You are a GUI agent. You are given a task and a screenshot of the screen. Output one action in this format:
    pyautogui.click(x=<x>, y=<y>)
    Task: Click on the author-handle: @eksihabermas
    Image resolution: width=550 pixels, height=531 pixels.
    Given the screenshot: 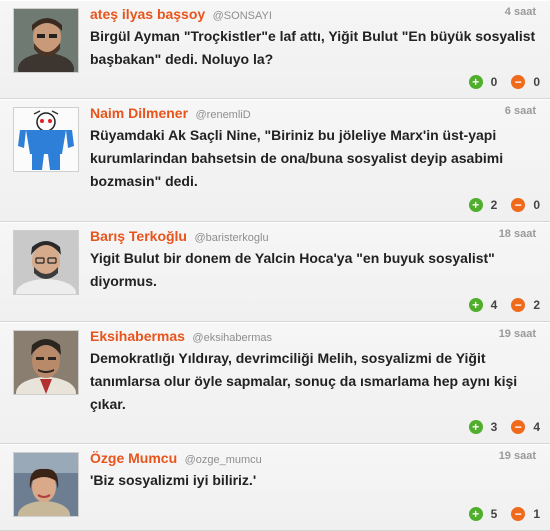 What is the action you would take?
    pyautogui.click(x=232, y=338)
    